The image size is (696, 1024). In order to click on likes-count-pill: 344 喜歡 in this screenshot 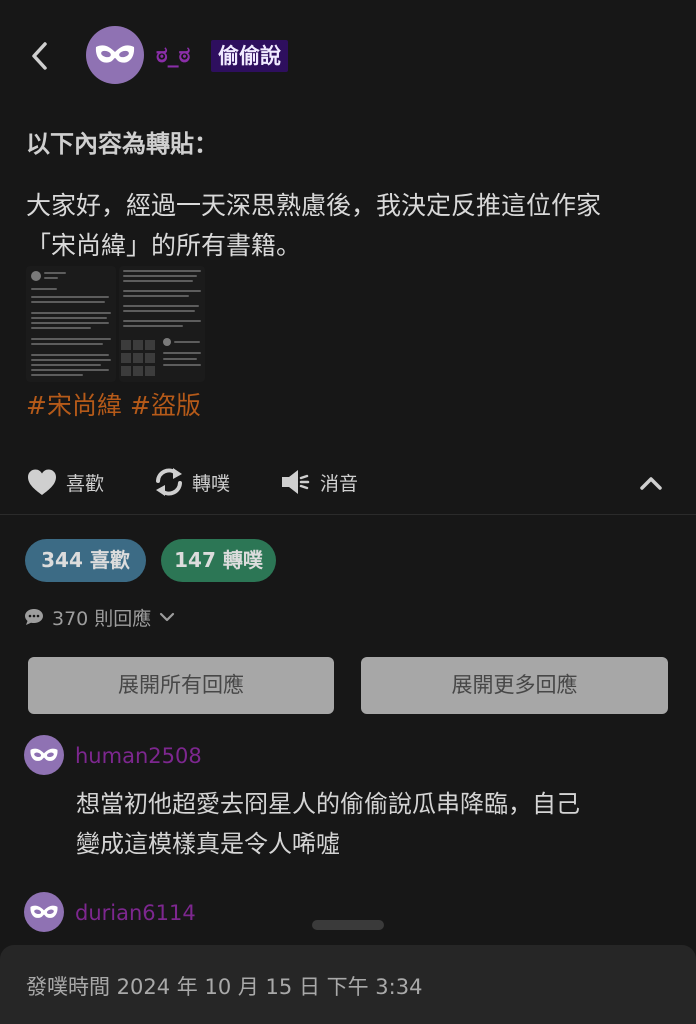, I will do `click(85, 560)`.